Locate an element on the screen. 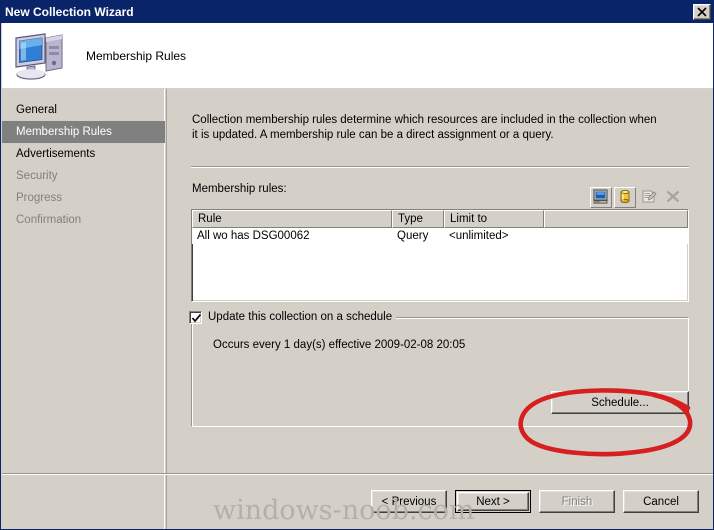 The width and height of the screenshot is (714, 530). next-button-label: Next > is located at coordinates (493, 501).